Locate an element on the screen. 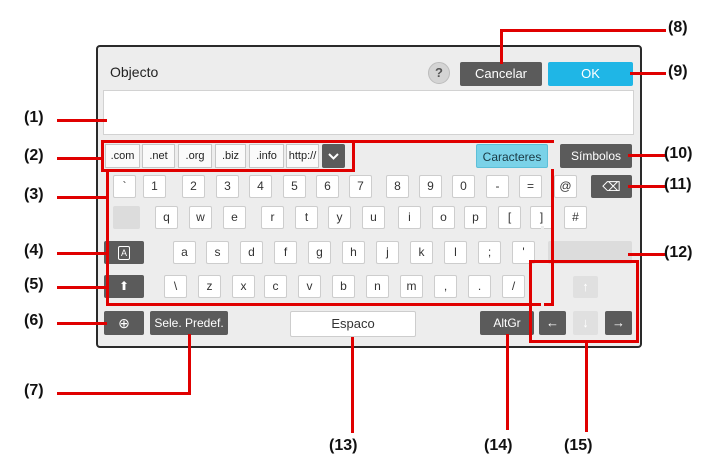 The image size is (716, 463). space-key: Espaco is located at coordinates (353, 324).